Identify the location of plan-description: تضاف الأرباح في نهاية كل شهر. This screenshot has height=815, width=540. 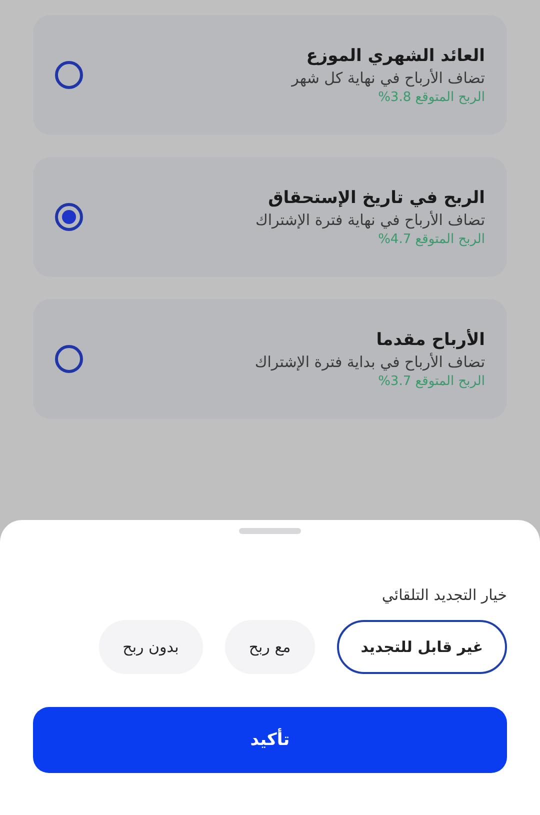
(388, 77).